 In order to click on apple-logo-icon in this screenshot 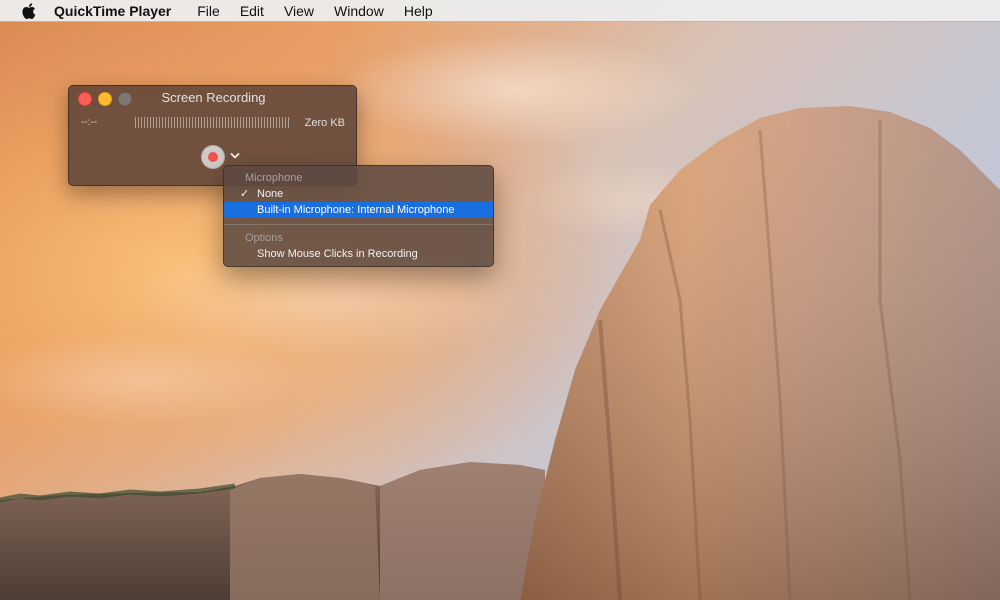, I will do `click(28, 11)`.